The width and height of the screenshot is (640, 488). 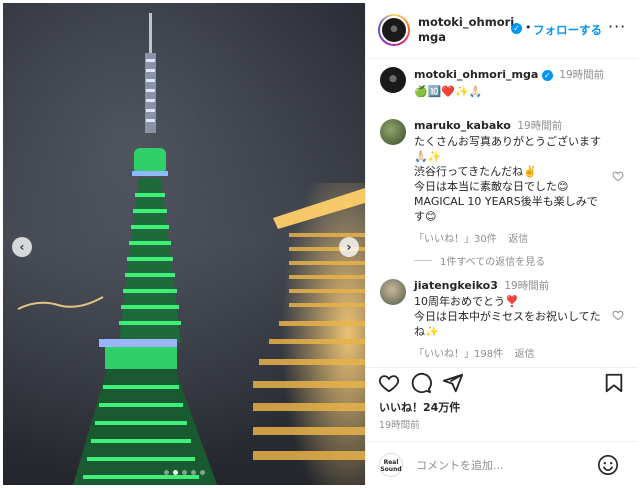 What do you see at coordinates (391, 465) in the screenshot?
I see `real-sound-logo: Real Sound` at bounding box center [391, 465].